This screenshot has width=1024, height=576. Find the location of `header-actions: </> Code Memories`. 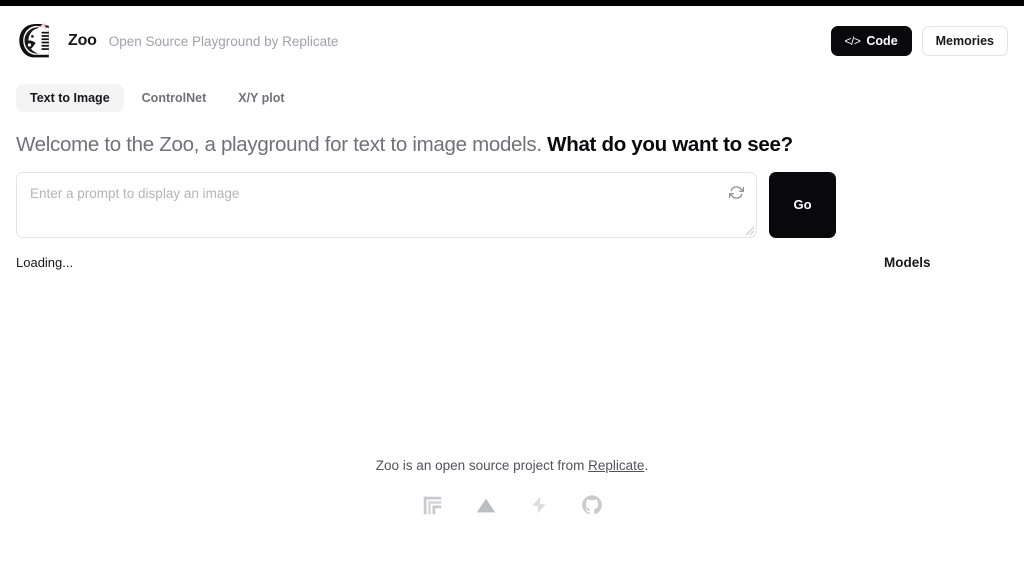

header-actions: </> Code Memories is located at coordinates (919, 41).